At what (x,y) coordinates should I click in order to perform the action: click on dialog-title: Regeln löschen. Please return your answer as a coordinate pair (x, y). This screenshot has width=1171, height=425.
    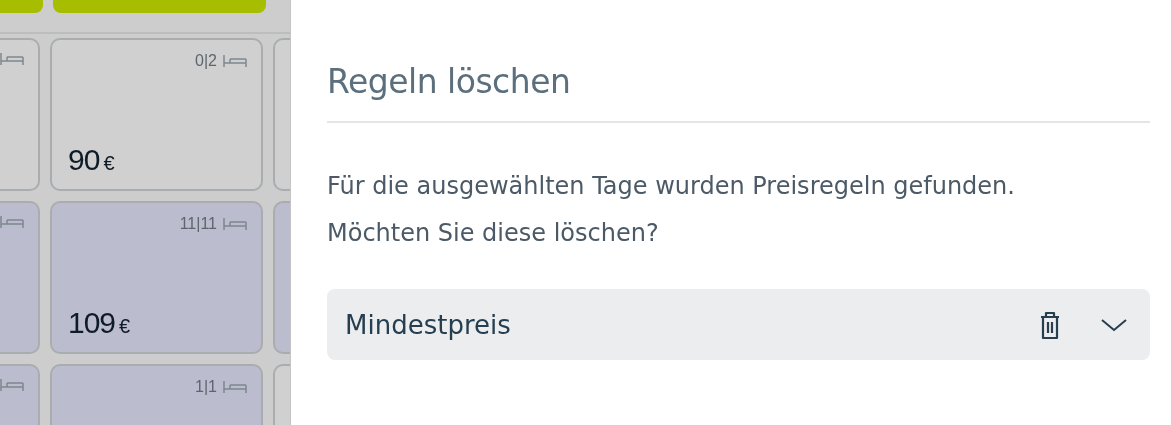
    Looking at the image, I should click on (738, 92).